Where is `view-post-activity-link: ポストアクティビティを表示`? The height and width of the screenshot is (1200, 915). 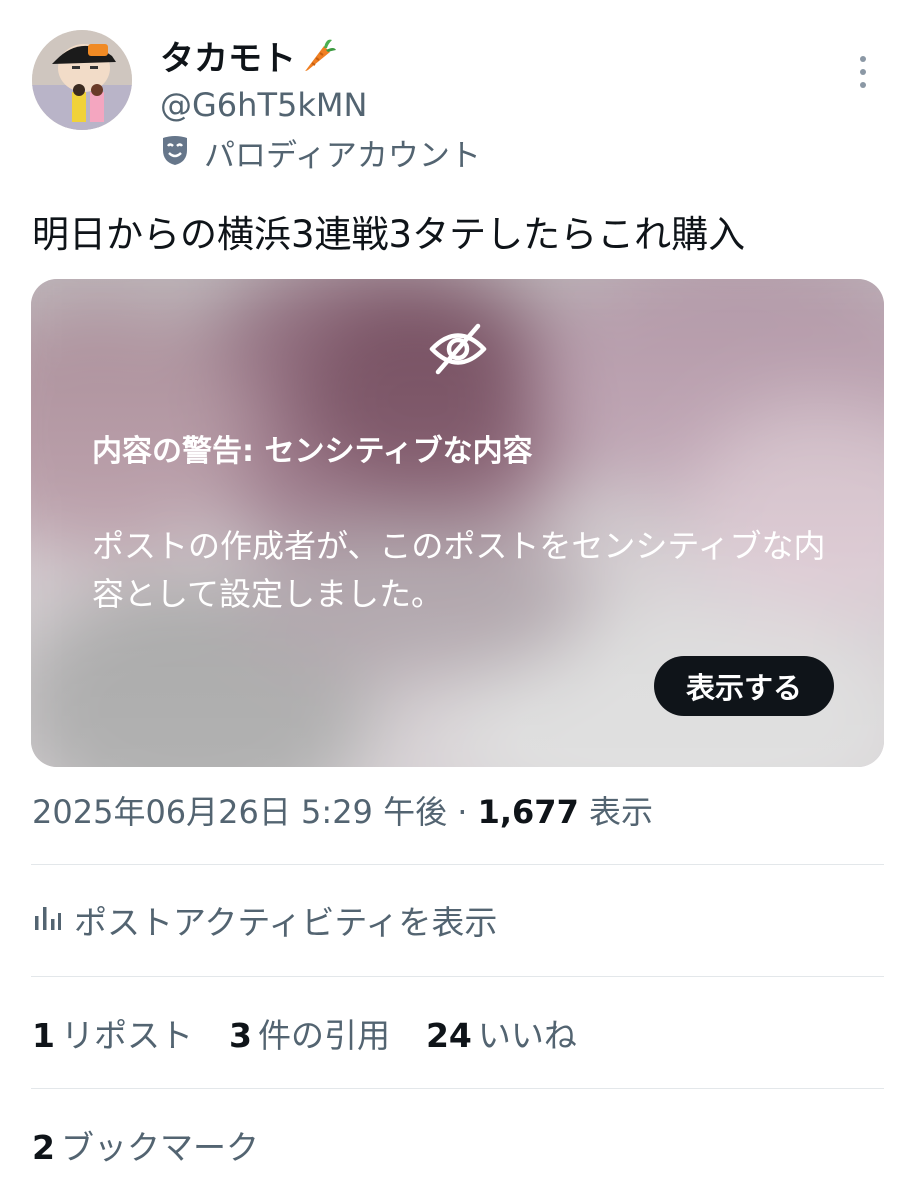 view-post-activity-link: ポストアクティビティを表示 is located at coordinates (264, 923).